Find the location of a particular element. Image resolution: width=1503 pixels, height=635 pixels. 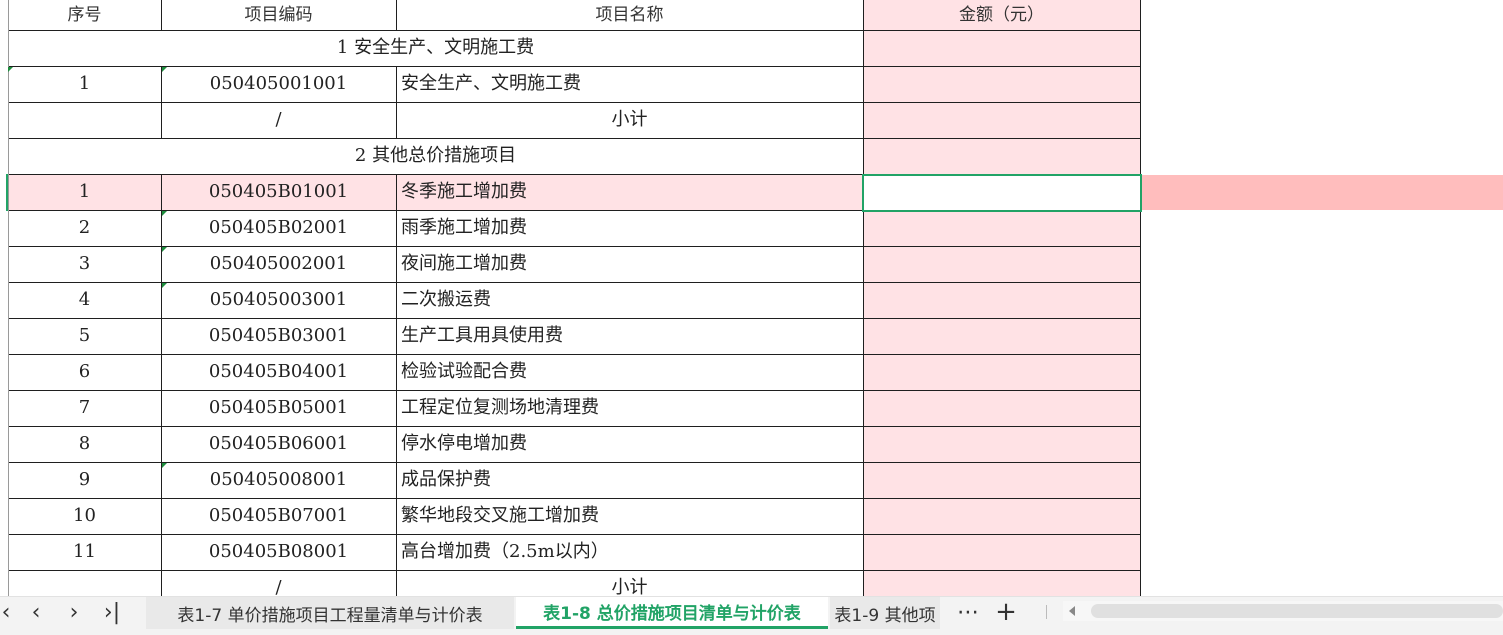

row-number-cell: 3 is located at coordinates (84, 264).